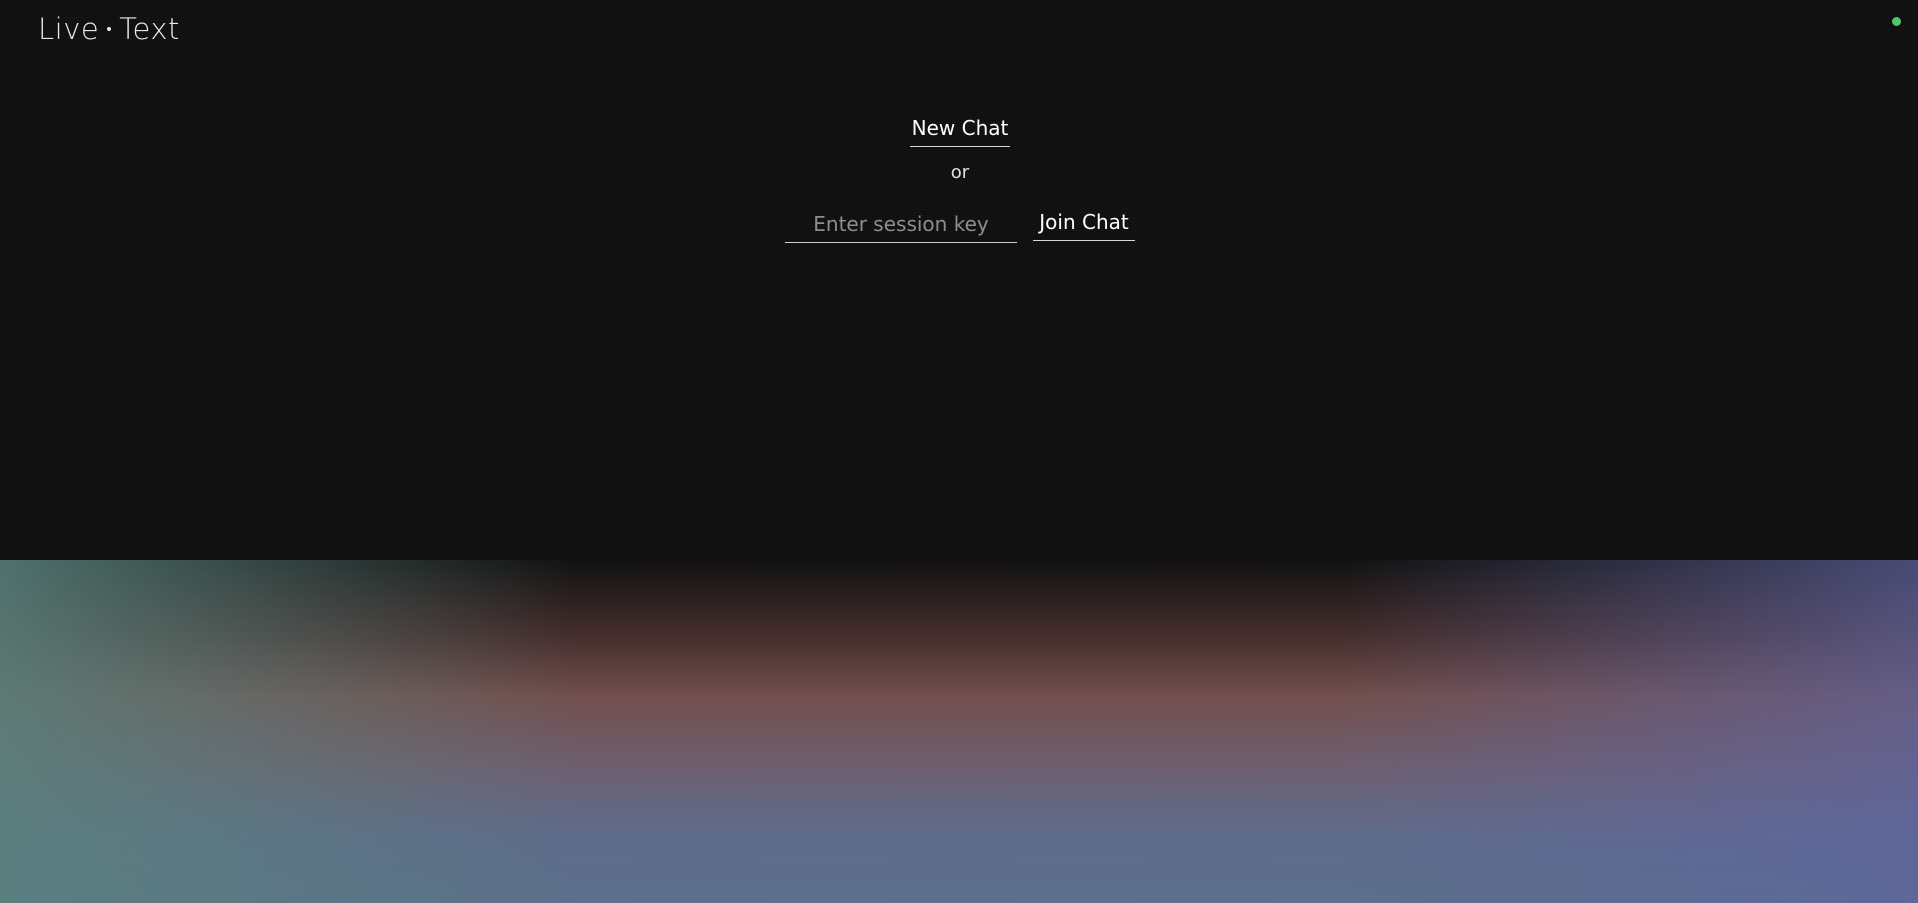  What do you see at coordinates (149, 29) in the screenshot?
I see `logo-text-text: Text` at bounding box center [149, 29].